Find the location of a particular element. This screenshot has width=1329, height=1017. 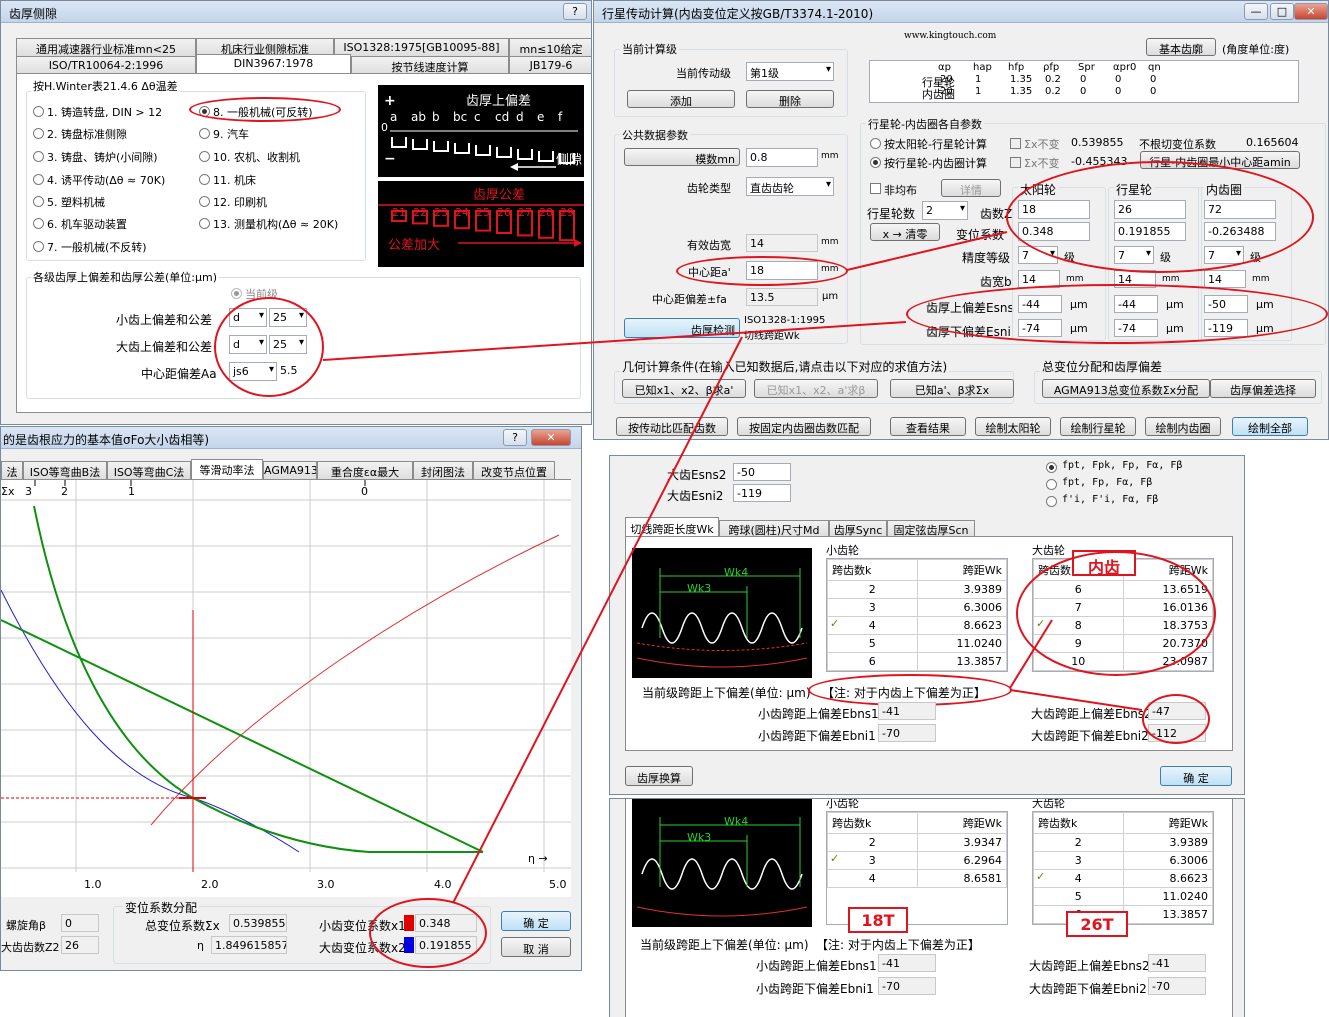

tab-mn10: mn≤10给定 is located at coordinates (550, 47).